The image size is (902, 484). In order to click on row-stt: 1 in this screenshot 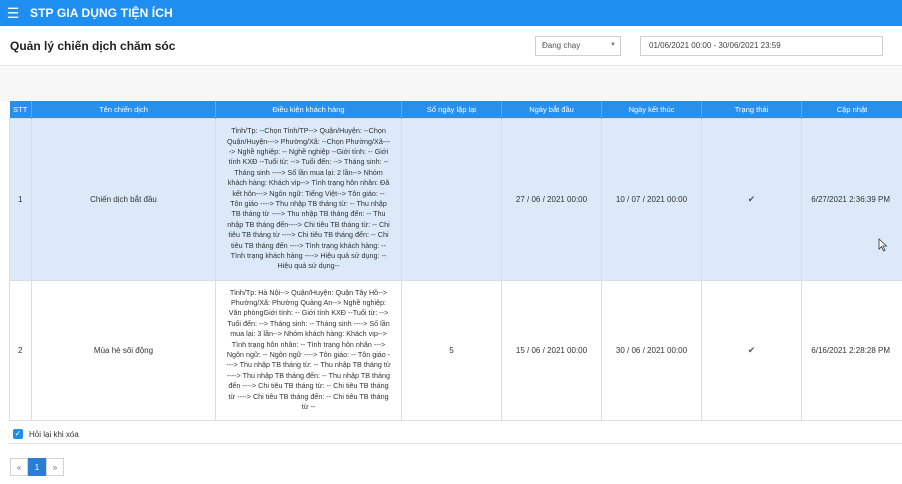, I will do `click(20, 199)`.